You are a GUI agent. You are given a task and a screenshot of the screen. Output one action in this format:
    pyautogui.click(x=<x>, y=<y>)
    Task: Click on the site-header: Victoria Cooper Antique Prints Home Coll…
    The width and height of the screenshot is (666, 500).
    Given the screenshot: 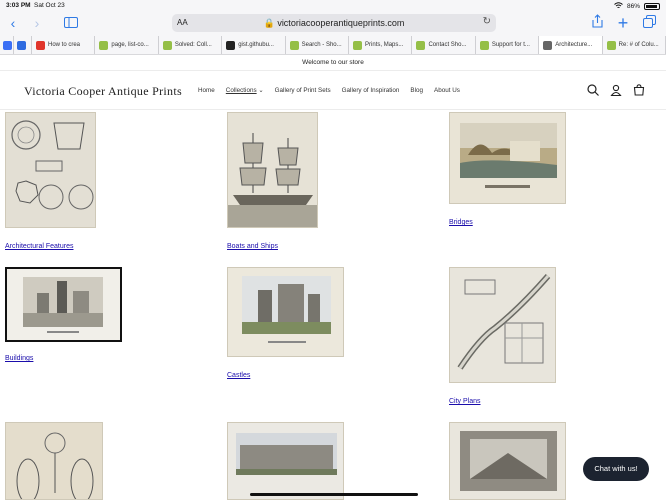 What is the action you would take?
    pyautogui.click(x=333, y=91)
    